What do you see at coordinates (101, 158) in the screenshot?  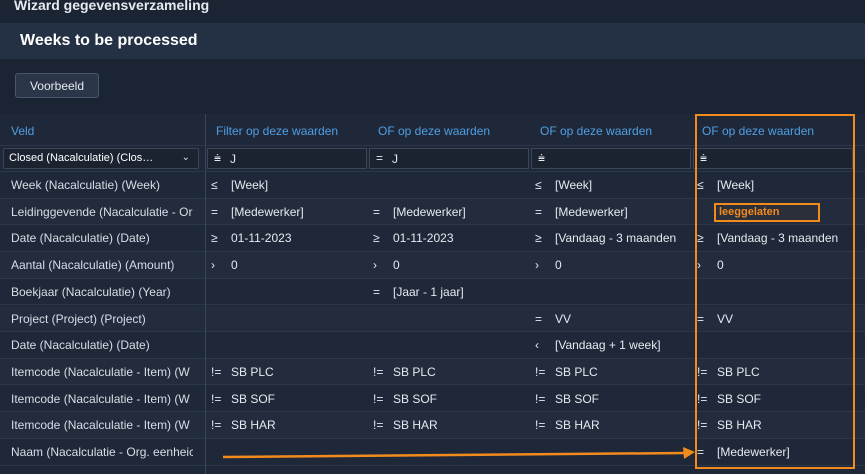 I see `field-select: Closed (Nacalculatie) (Clos… ⌄` at bounding box center [101, 158].